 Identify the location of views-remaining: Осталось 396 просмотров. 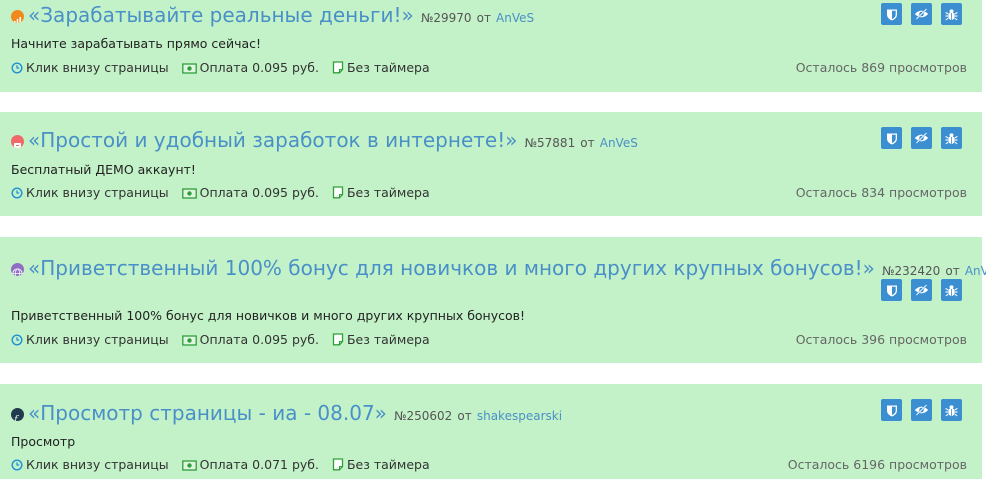
(881, 339).